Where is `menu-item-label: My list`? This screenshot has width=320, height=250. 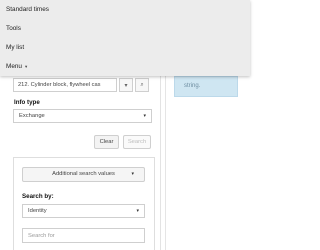
menu-item-label: My list is located at coordinates (15, 47).